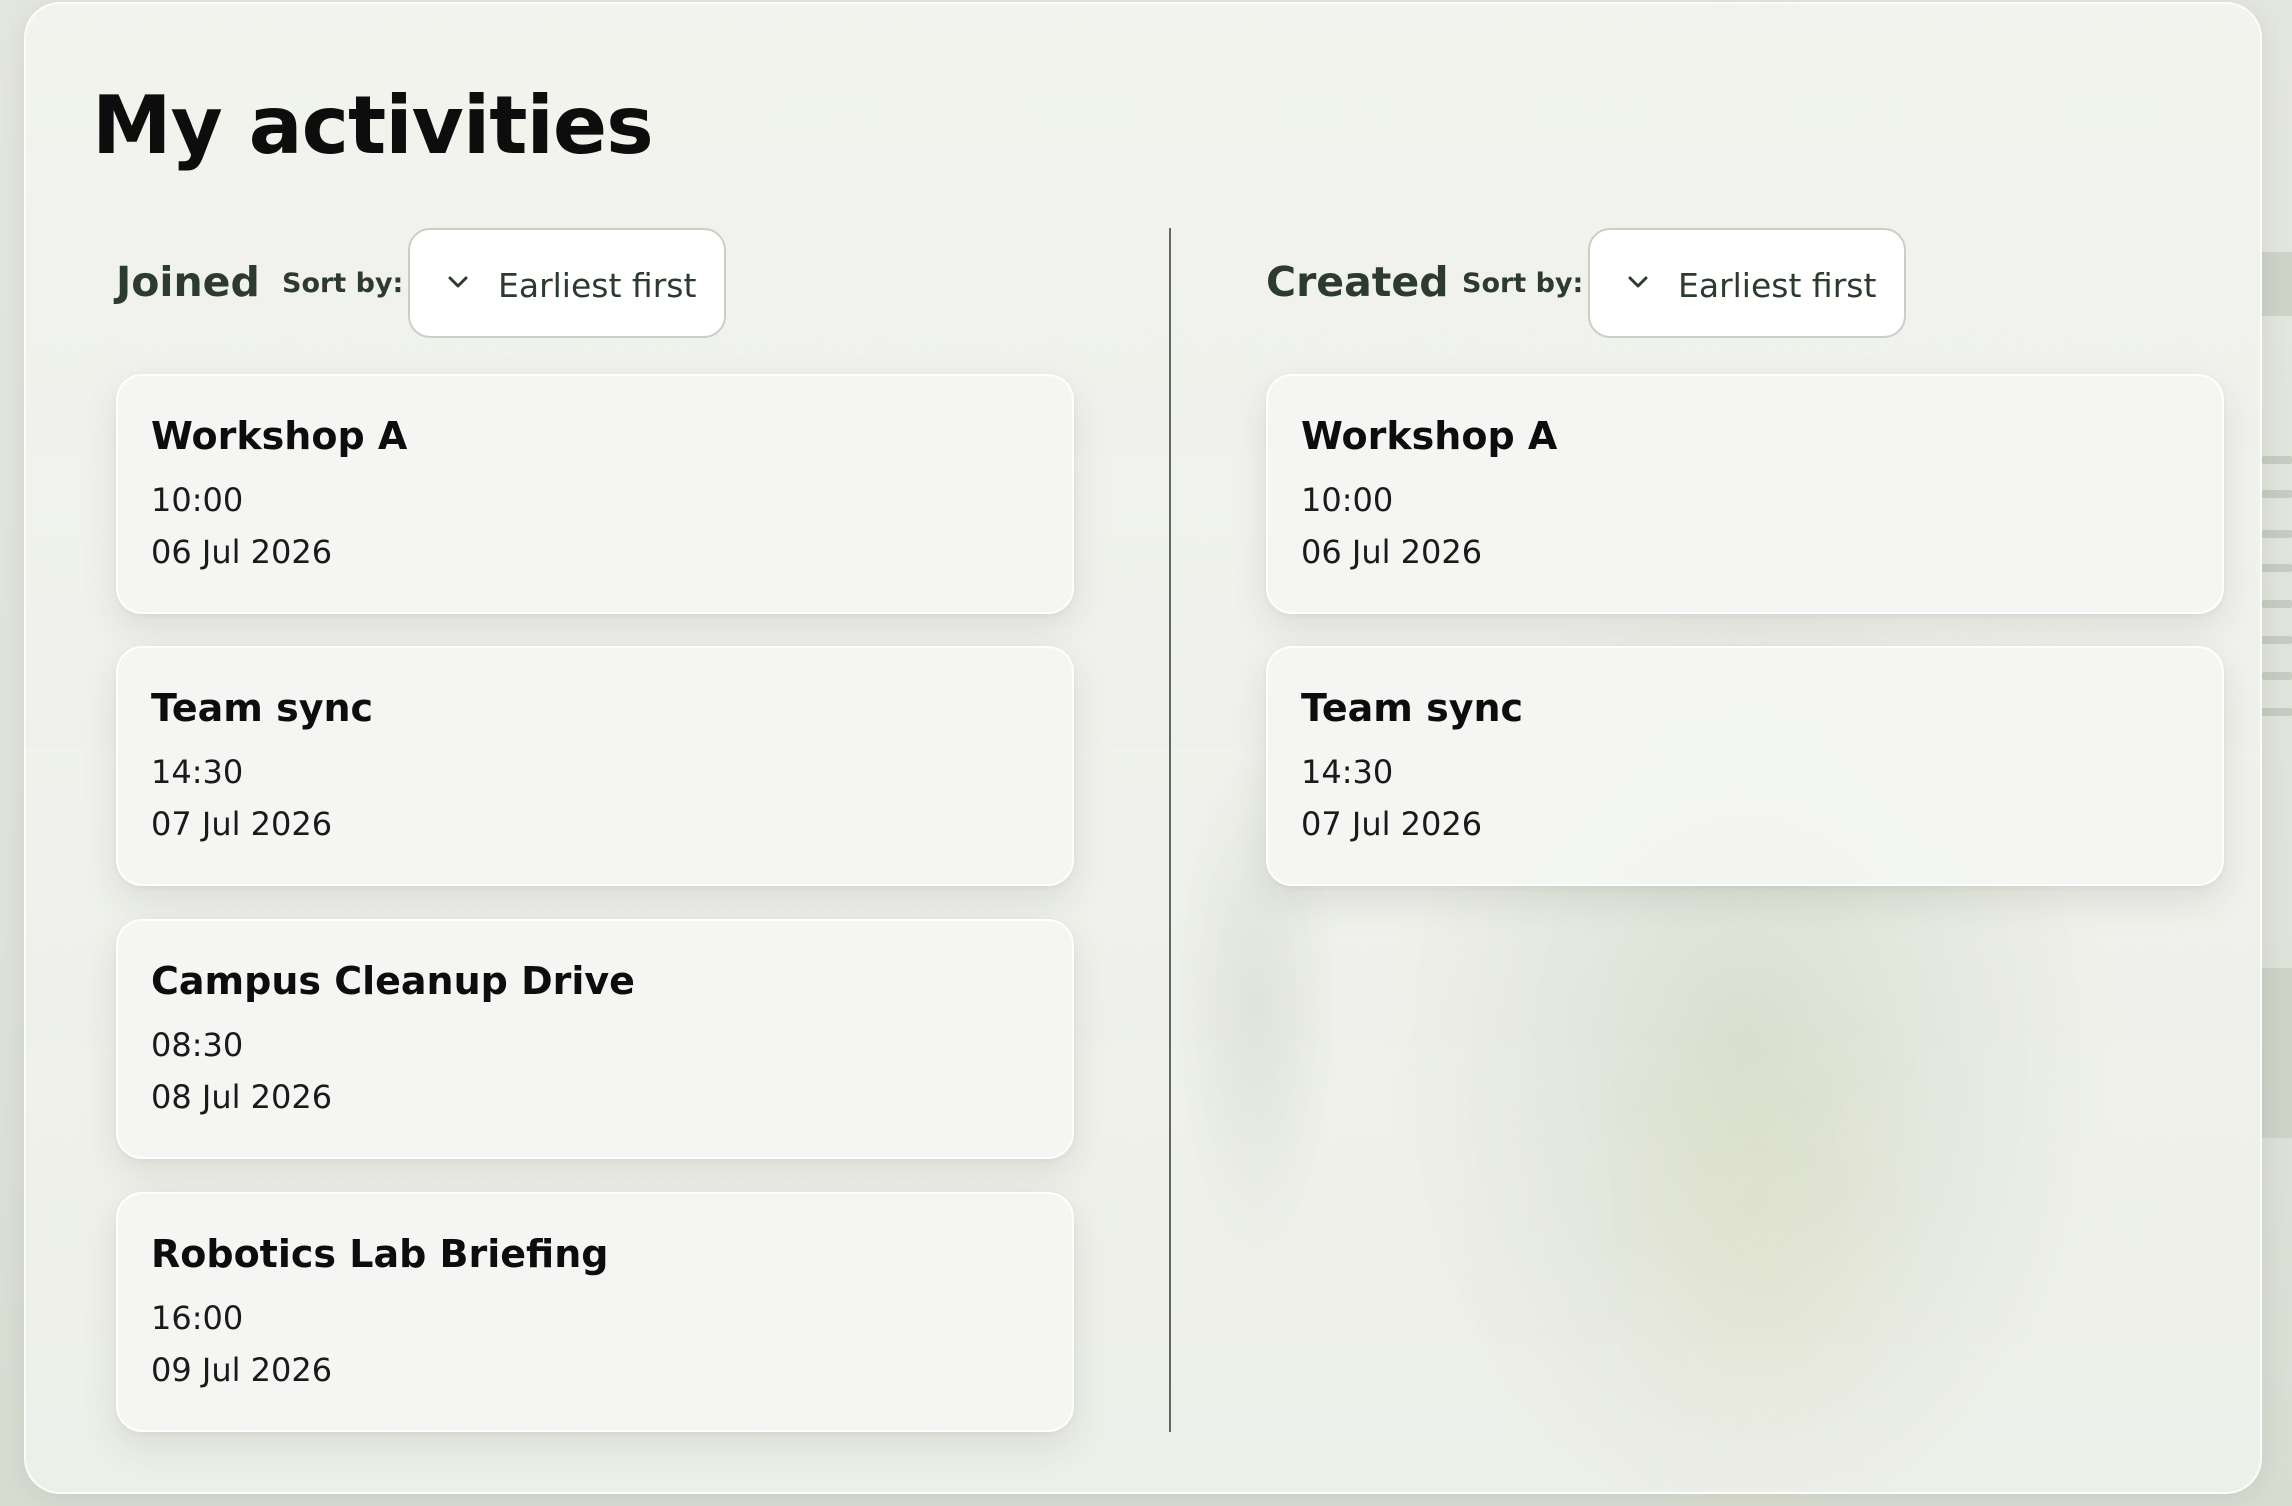  I want to click on activity-time: 08:30, so click(197, 1045).